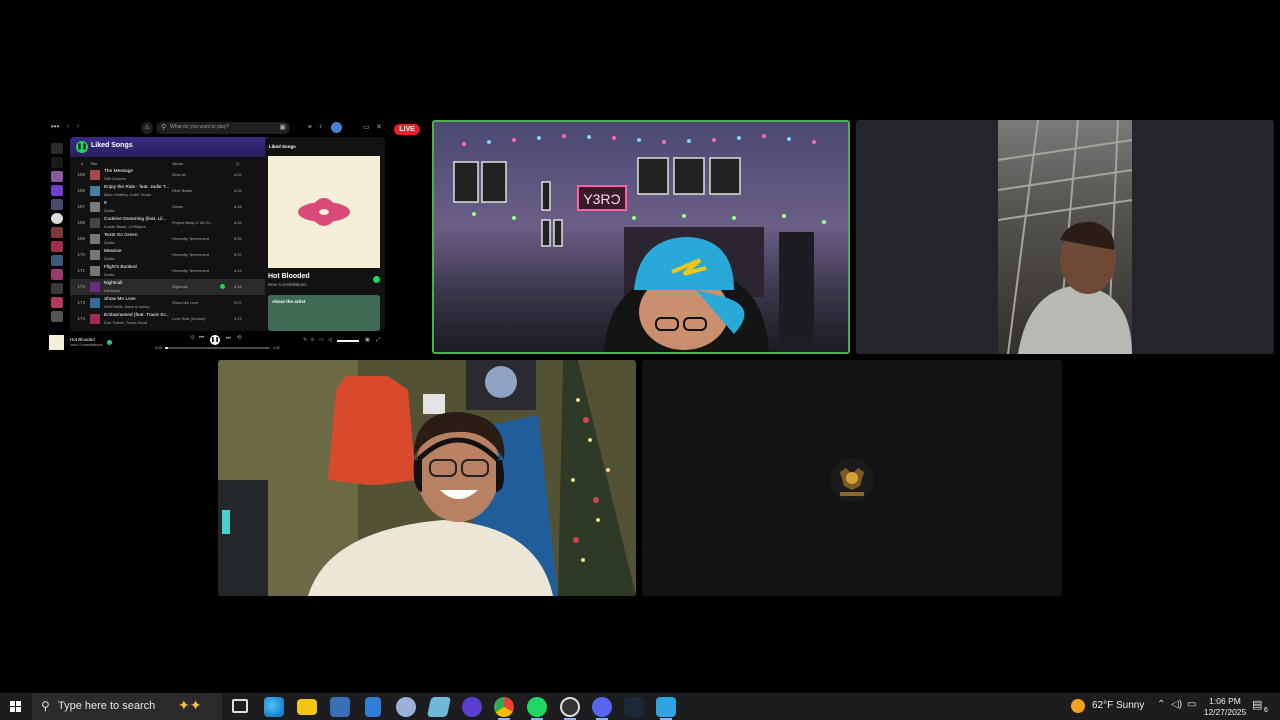 Image resolution: width=1280 pixels, height=720 pixels. What do you see at coordinates (191, 338) in the screenshot?
I see `shuffle-icon: ⤨` at bounding box center [191, 338].